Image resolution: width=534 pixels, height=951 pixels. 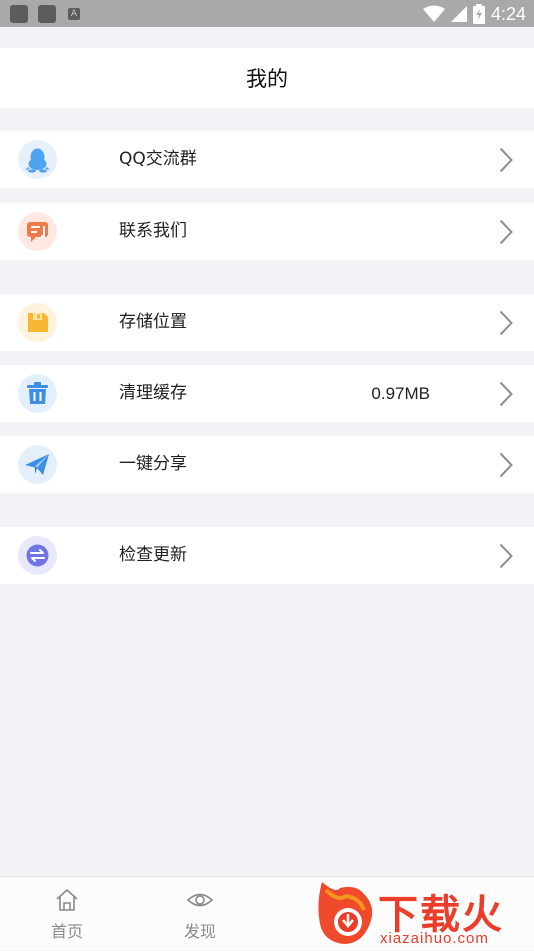 What do you see at coordinates (425, 915) in the screenshot?
I see `watermark-logo: 下载火 xiazaihuo.com` at bounding box center [425, 915].